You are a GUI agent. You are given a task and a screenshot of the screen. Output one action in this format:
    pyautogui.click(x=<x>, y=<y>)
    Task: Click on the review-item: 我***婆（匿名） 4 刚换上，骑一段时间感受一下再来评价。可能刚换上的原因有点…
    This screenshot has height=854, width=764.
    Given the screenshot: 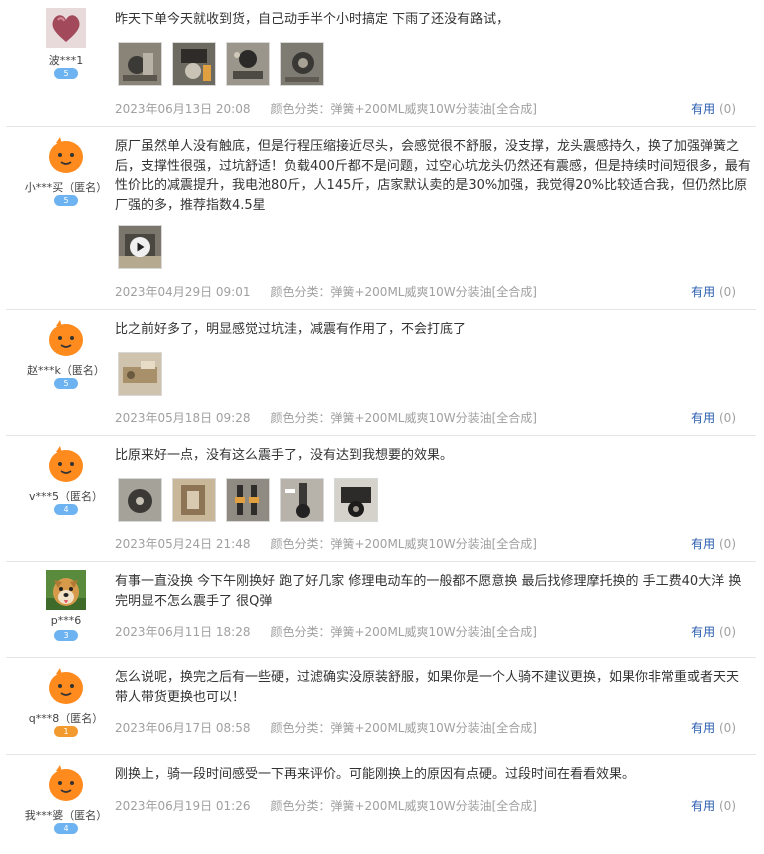 What is the action you would take?
    pyautogui.click(x=381, y=804)
    